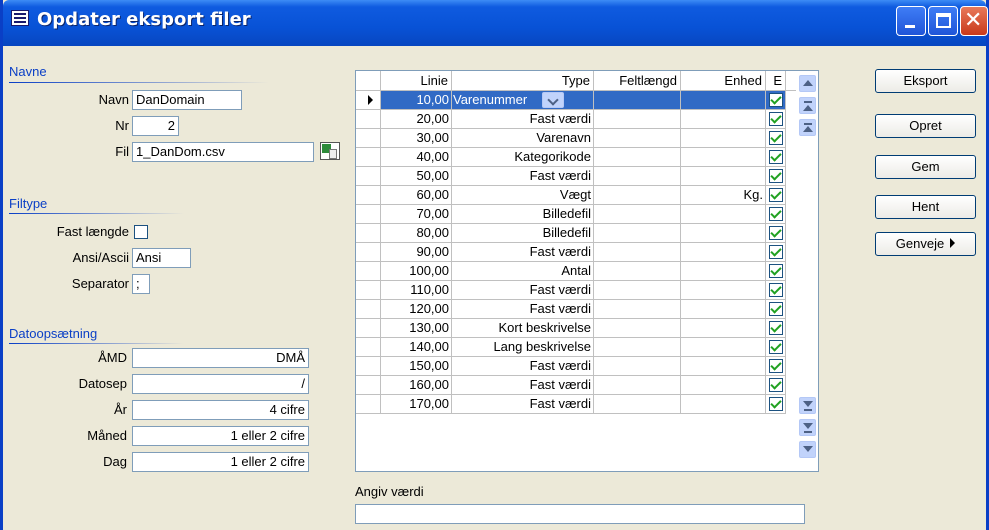  I want to click on minimize-button, so click(911, 21).